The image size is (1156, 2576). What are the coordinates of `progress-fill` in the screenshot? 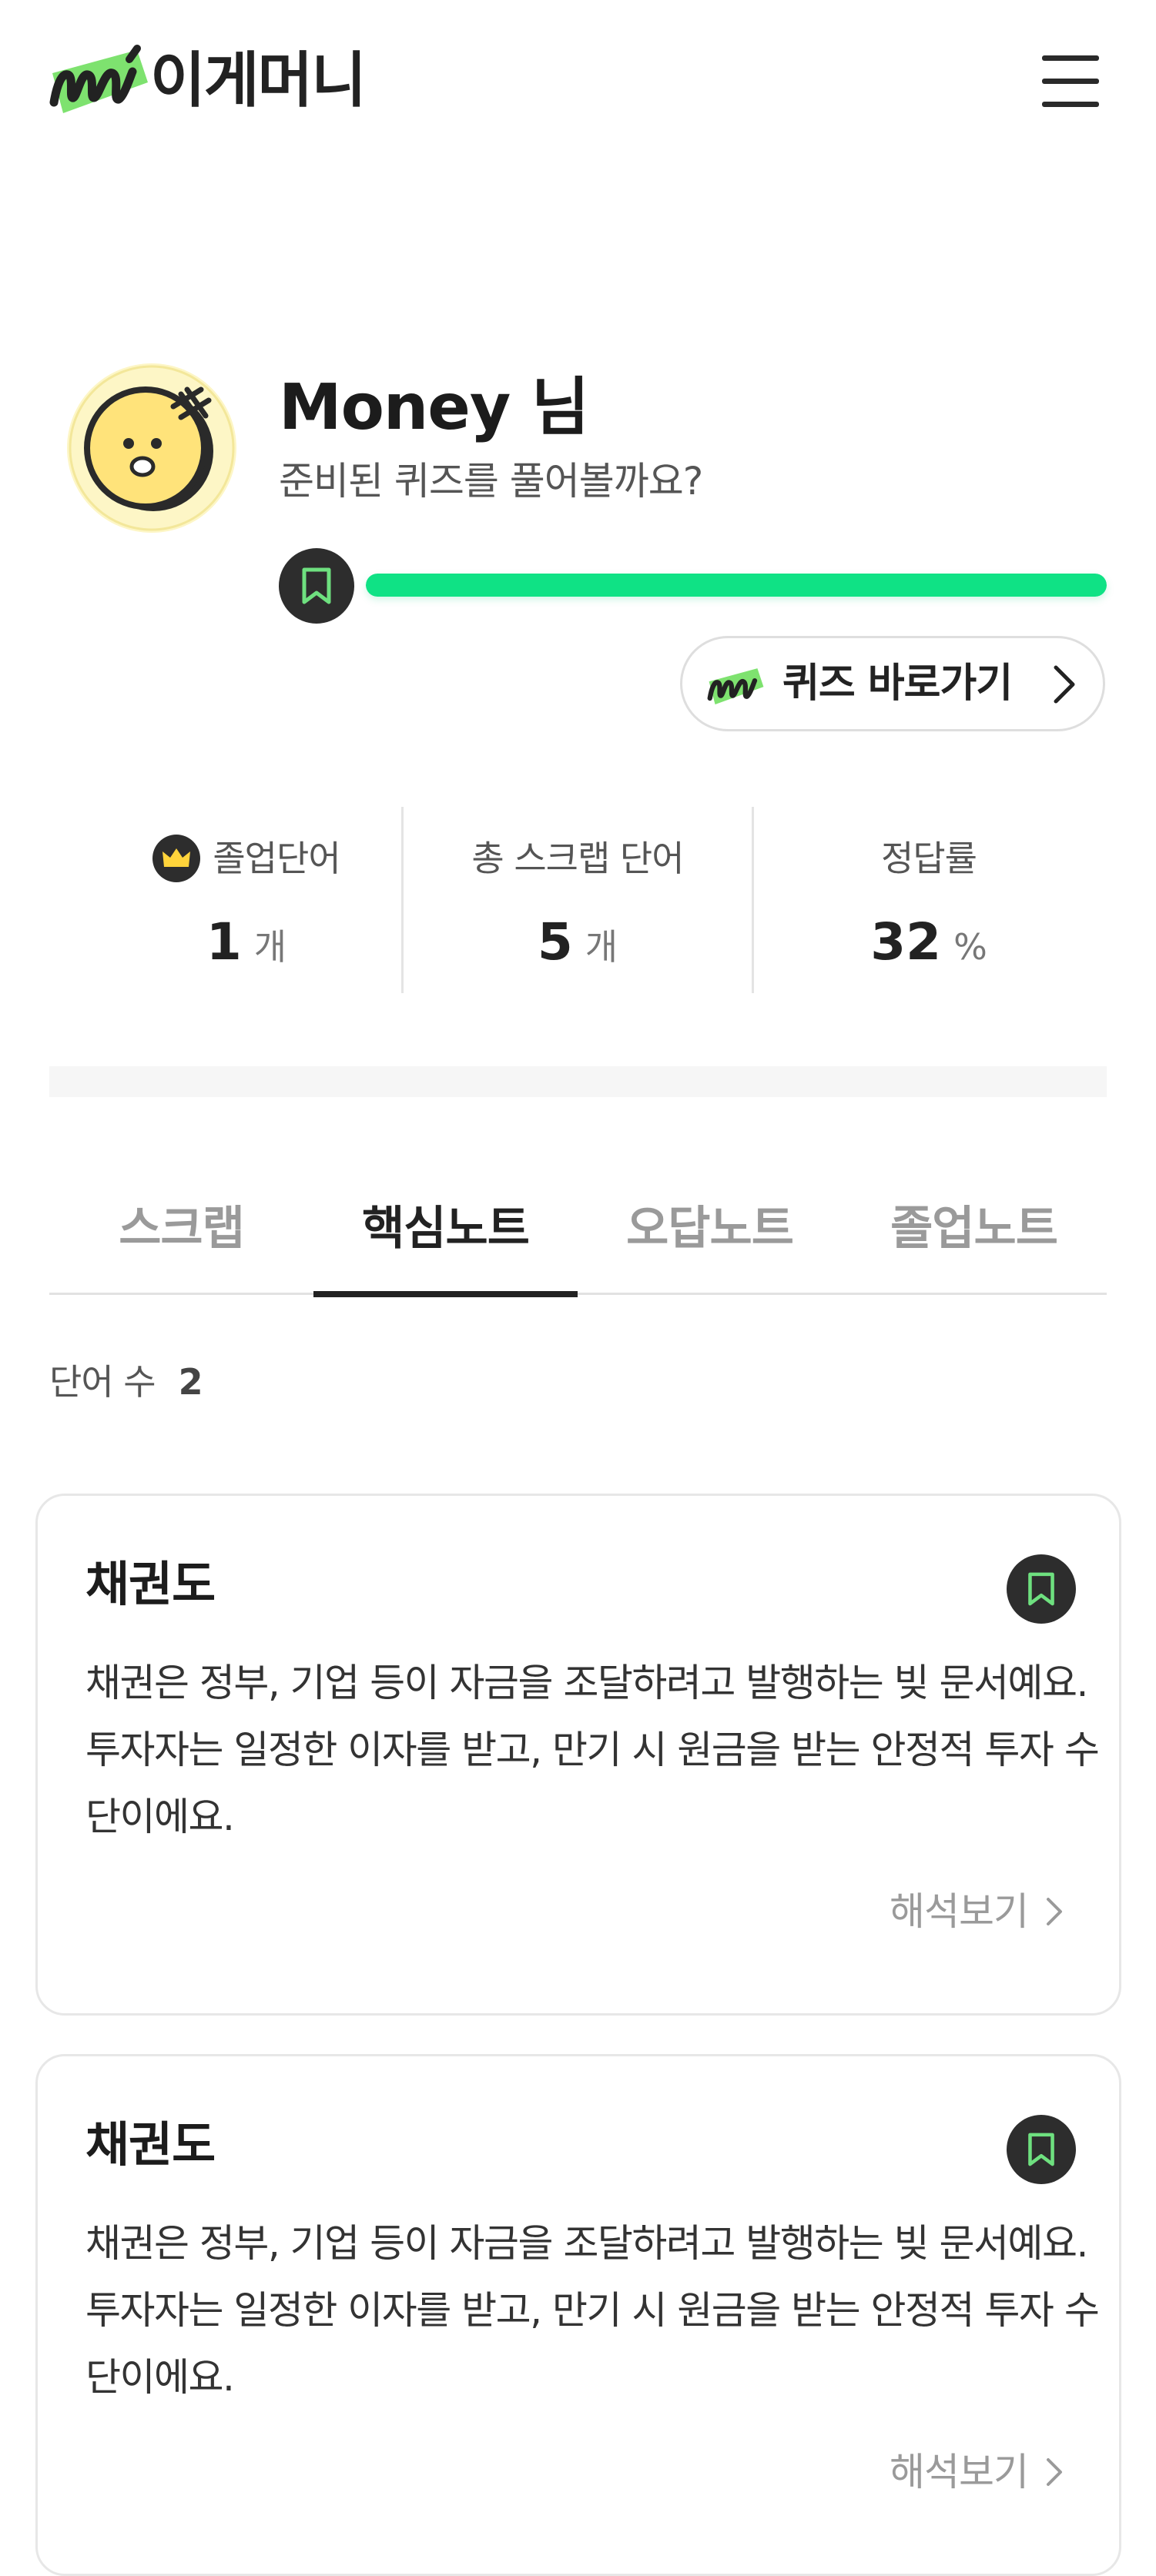 It's located at (737, 585).